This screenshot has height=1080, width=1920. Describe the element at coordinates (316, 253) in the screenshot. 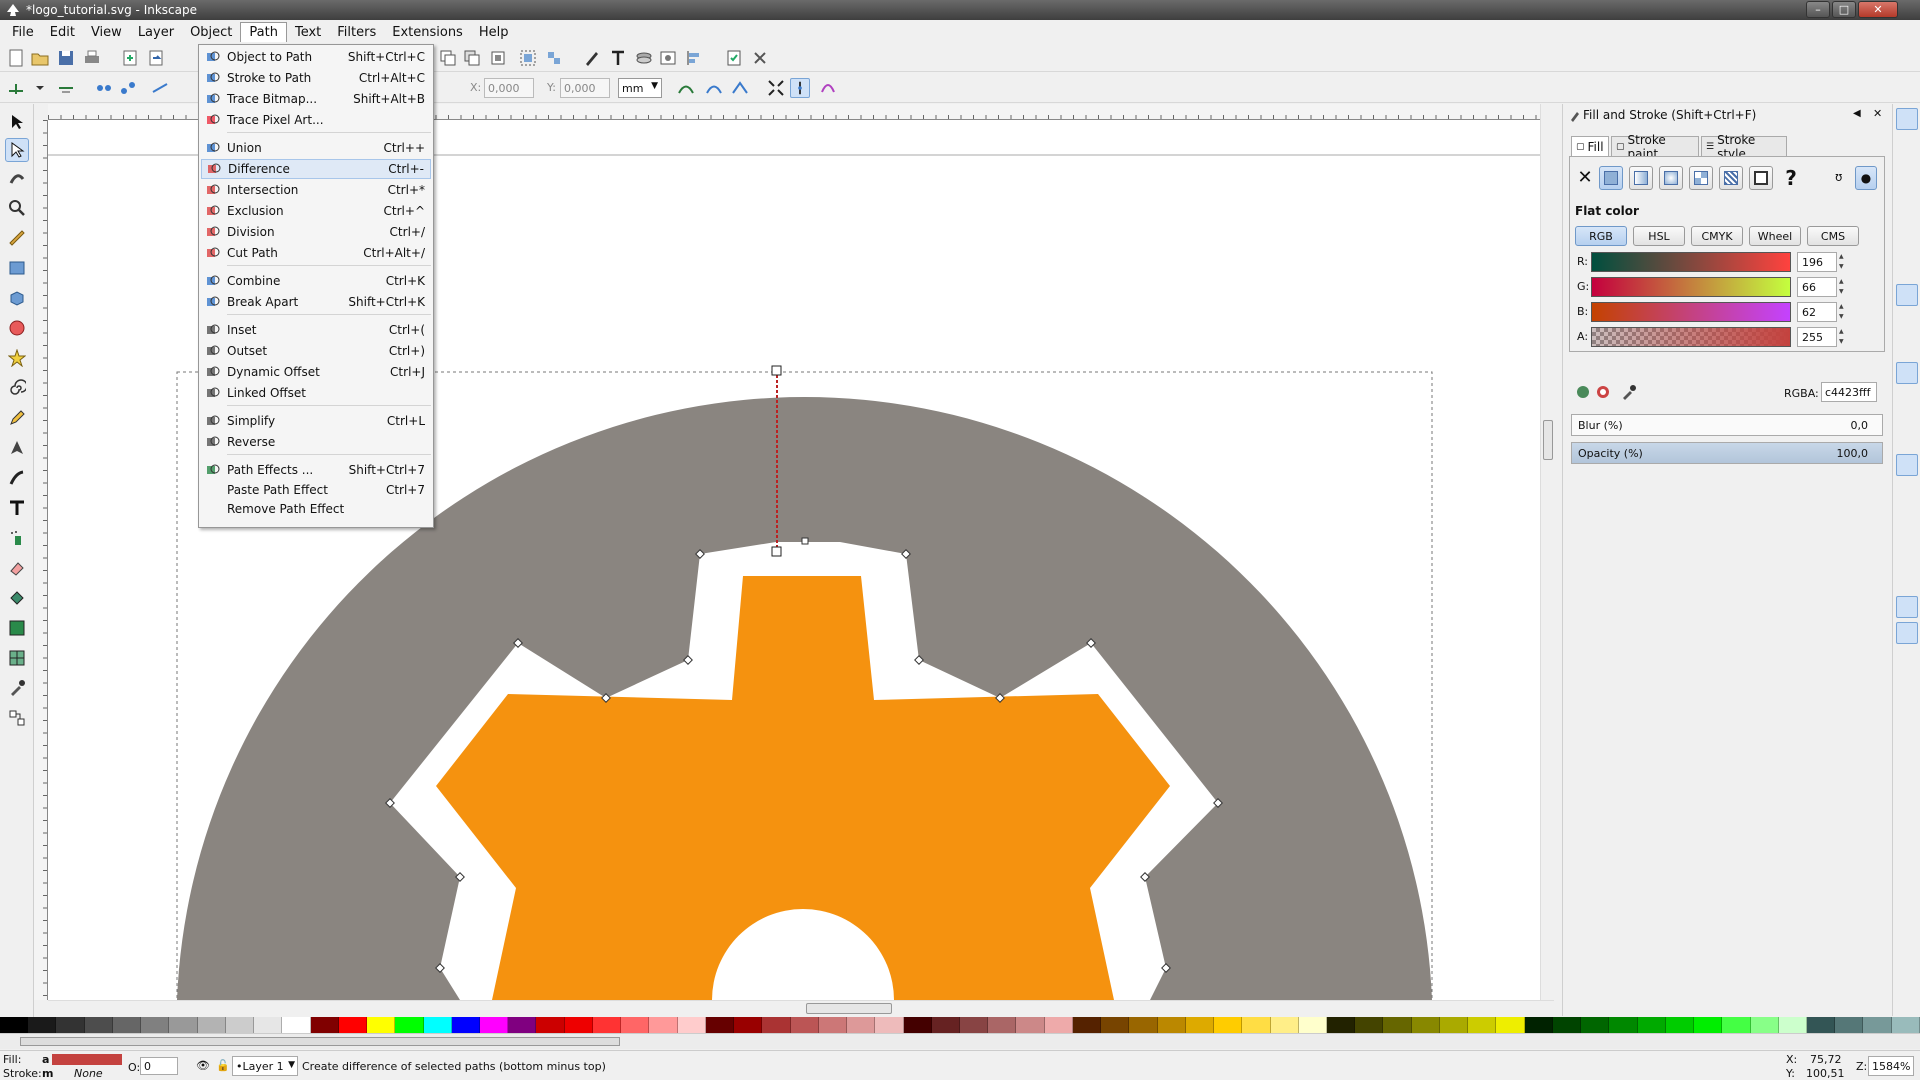

I see `path-menu-item-cut-path: Cut Path Ctrl+Alt+/` at that location.